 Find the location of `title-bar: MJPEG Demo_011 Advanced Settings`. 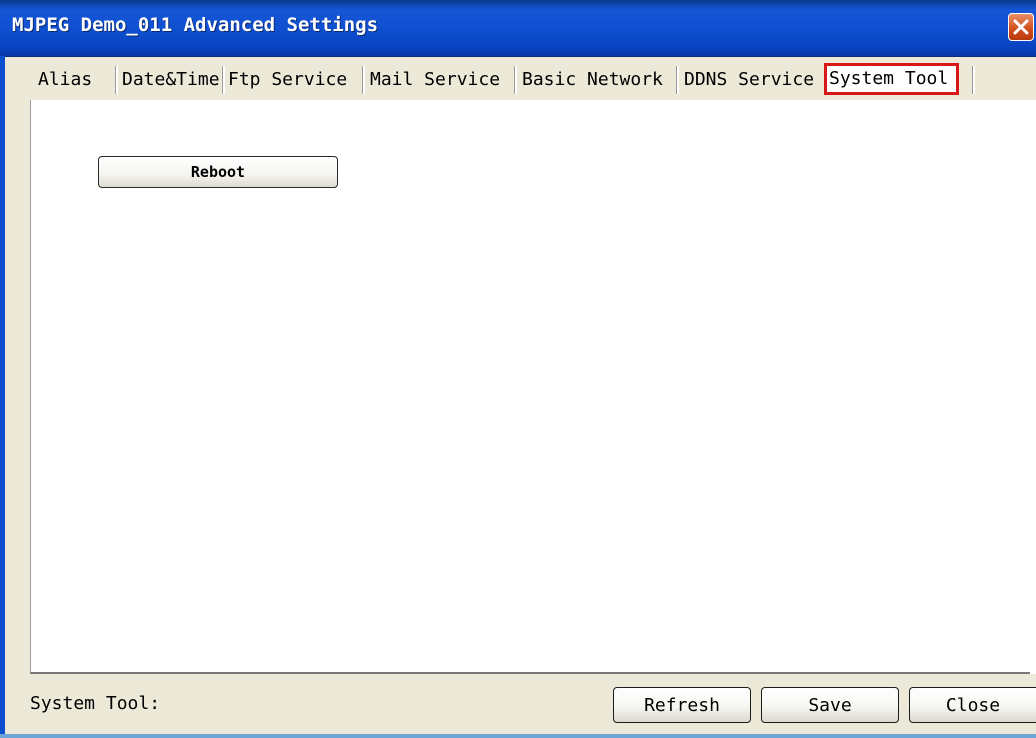

title-bar: MJPEG Demo_011 Advanced Settings is located at coordinates (518, 28).